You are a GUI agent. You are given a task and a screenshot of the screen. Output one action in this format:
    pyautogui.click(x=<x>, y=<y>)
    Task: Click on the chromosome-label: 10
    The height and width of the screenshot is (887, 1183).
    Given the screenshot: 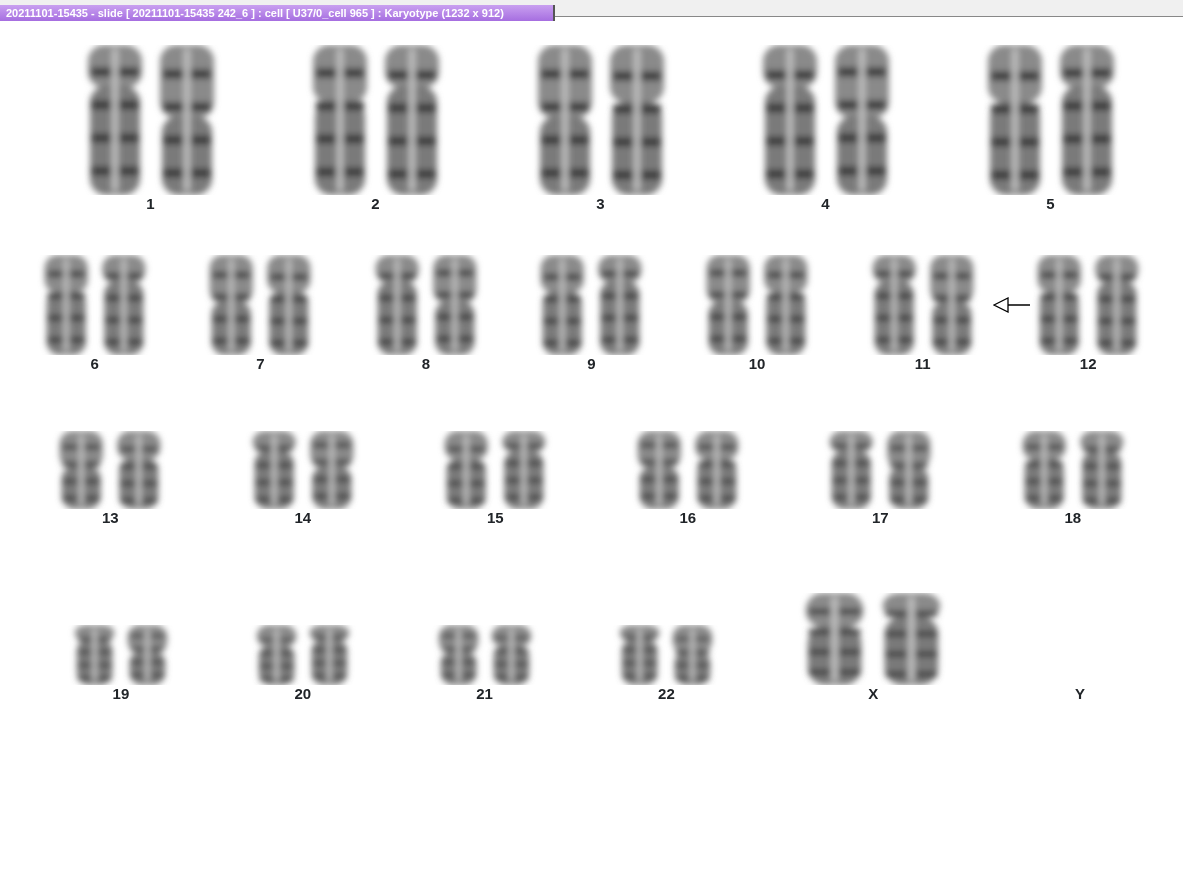 What is the action you would take?
    pyautogui.click(x=757, y=364)
    